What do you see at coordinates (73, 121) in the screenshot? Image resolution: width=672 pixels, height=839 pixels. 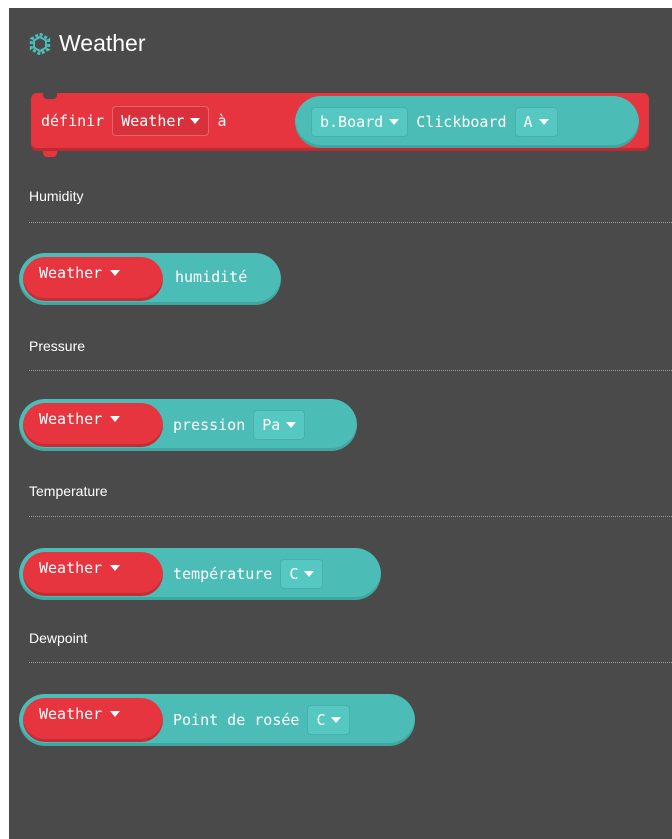 I see `set-keyword: définir` at bounding box center [73, 121].